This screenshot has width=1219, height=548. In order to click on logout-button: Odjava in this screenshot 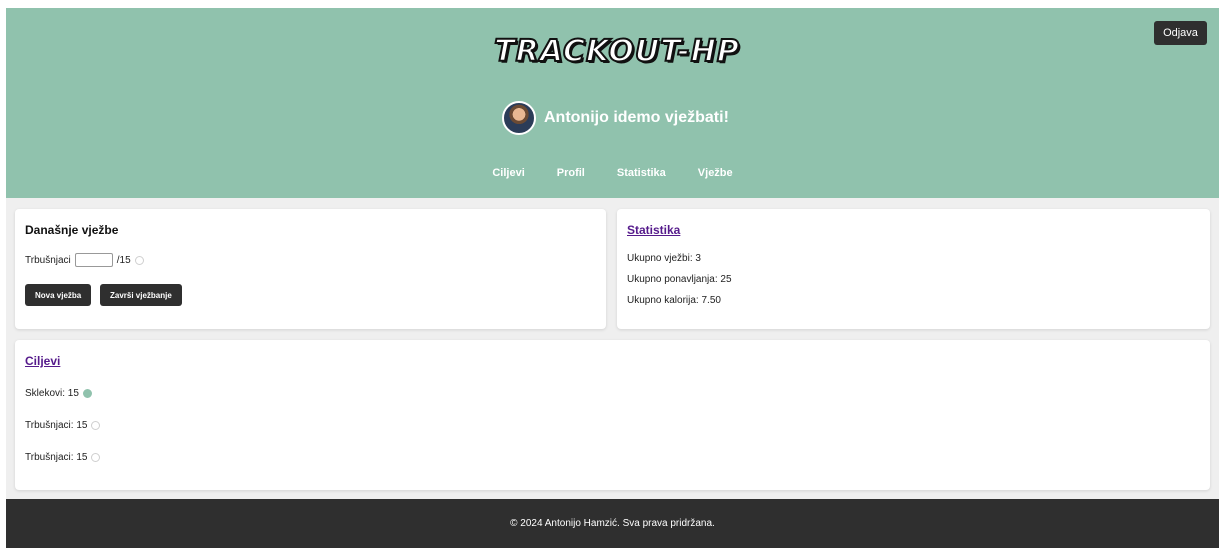, I will do `click(1180, 33)`.